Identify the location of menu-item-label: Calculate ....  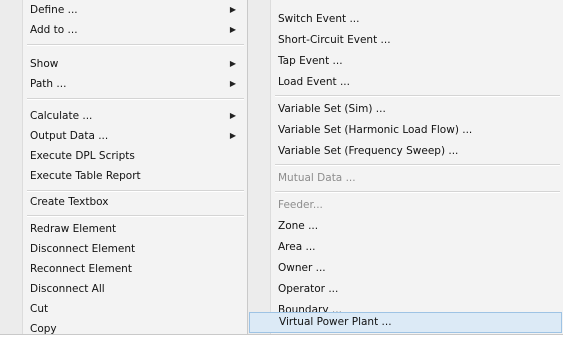
(61, 116).